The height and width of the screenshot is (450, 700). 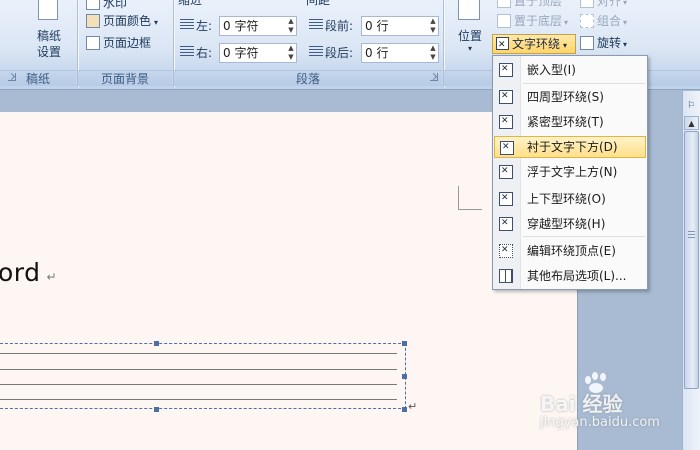 What do you see at coordinates (600, 422) in the screenshot?
I see `watermark-url: jingyan.baidu.com` at bounding box center [600, 422].